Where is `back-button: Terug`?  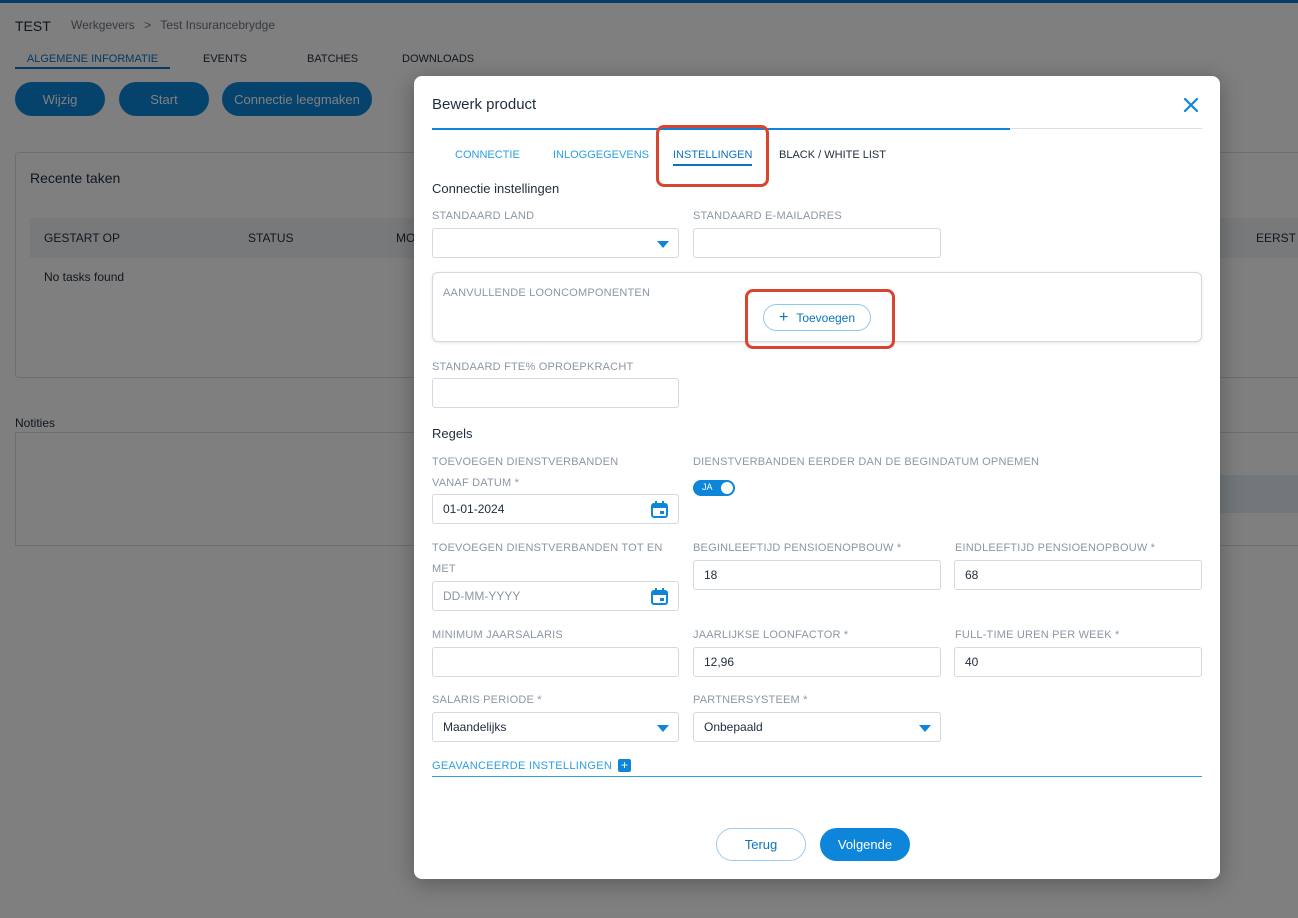 back-button: Terug is located at coordinates (761, 844).